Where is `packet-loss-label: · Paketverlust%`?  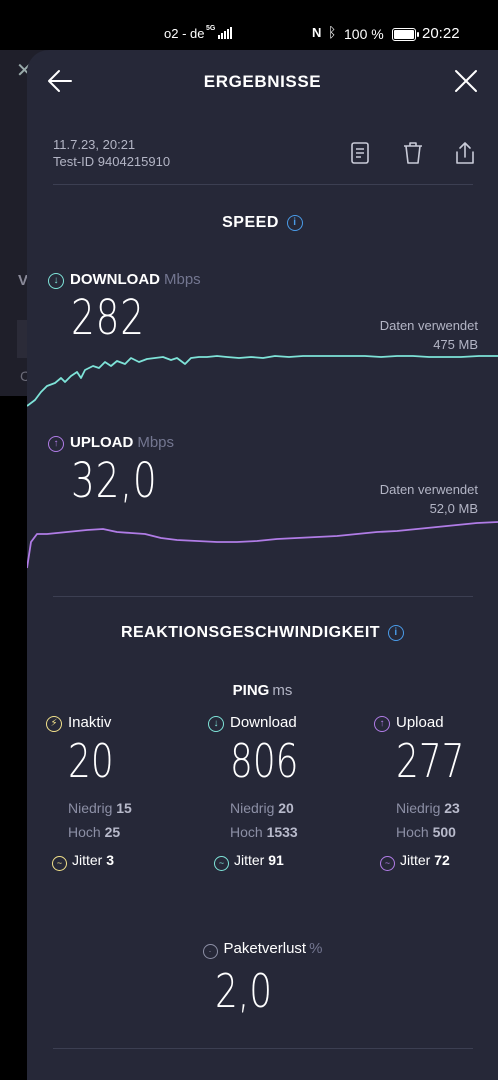 packet-loss-label: · Paketverlust% is located at coordinates (262, 949).